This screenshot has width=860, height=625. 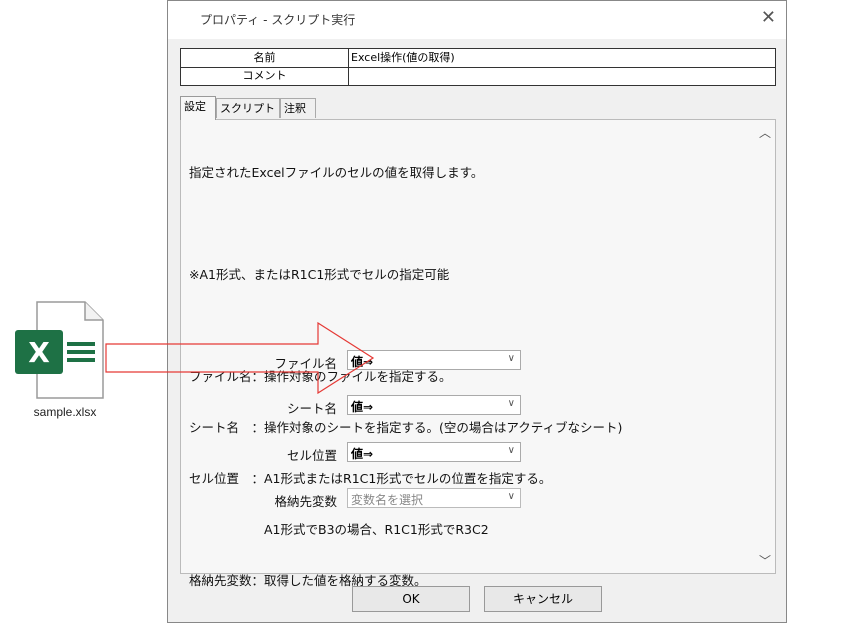 I want to click on tab-settings: 設定, so click(x=198, y=108).